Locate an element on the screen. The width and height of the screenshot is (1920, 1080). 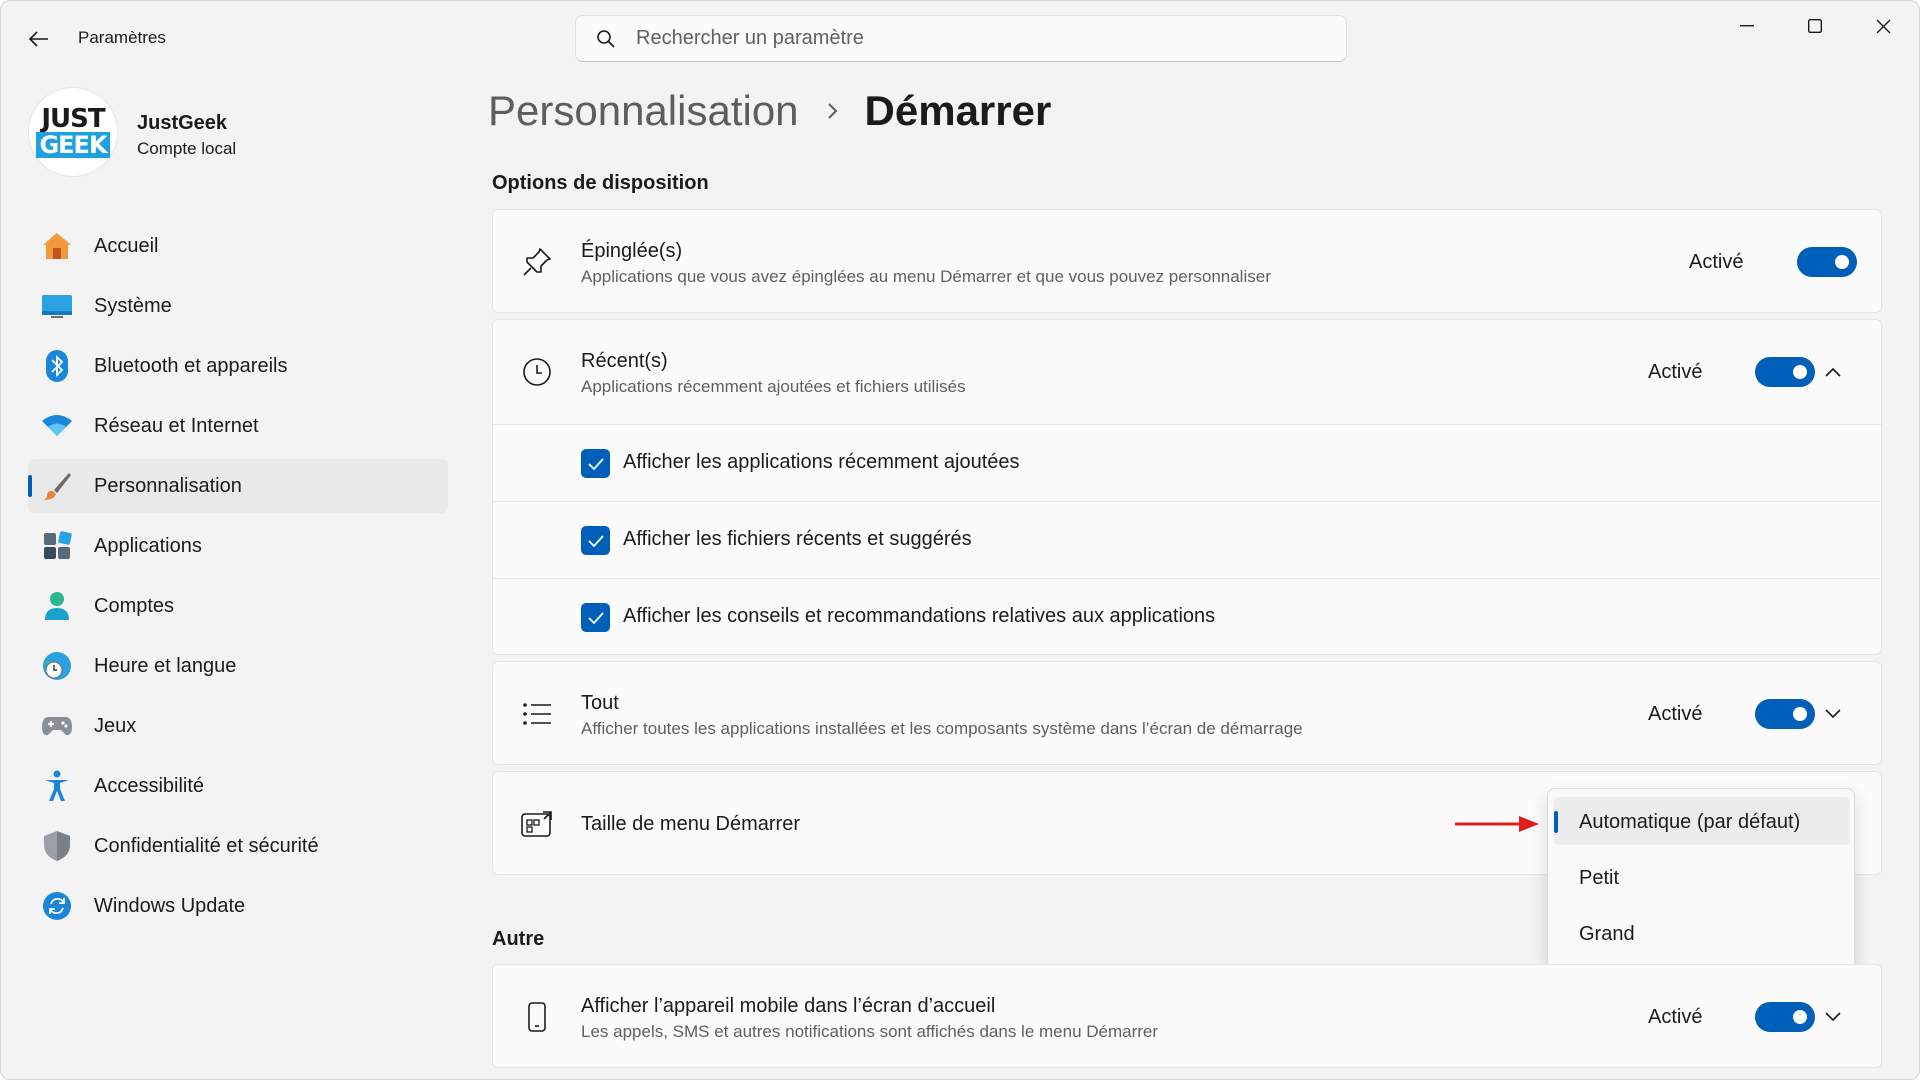
menu-size-dropdown: Automatique (par défaut) Petit Grand is located at coordinates (1701, 880).